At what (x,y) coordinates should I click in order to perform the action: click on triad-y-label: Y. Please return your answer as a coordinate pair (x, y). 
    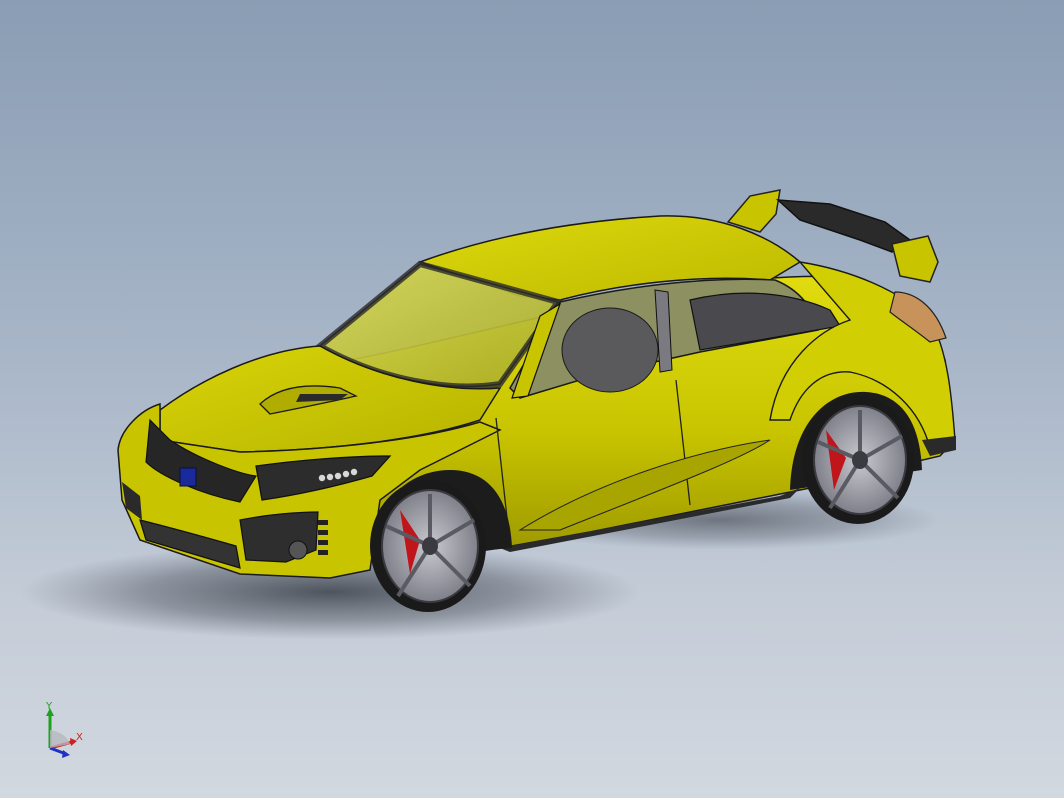
    Looking at the image, I should click on (49, 706).